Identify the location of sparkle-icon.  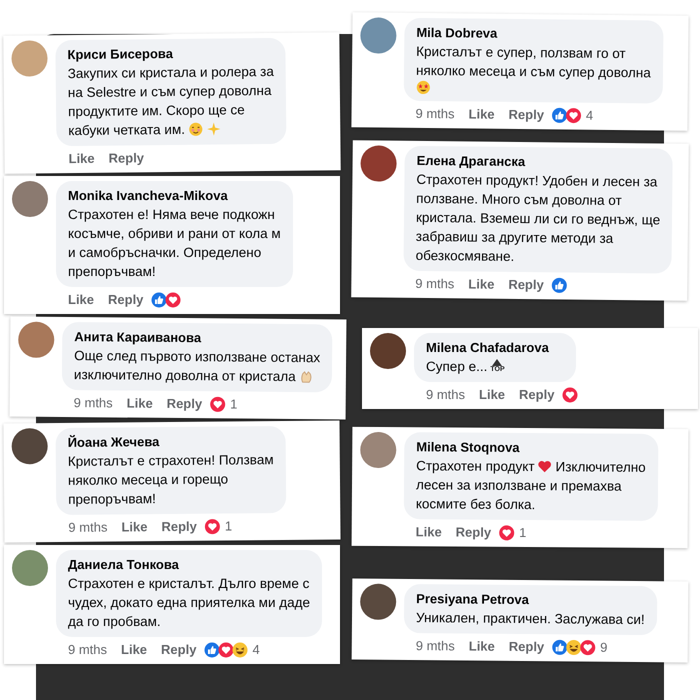
(213, 129).